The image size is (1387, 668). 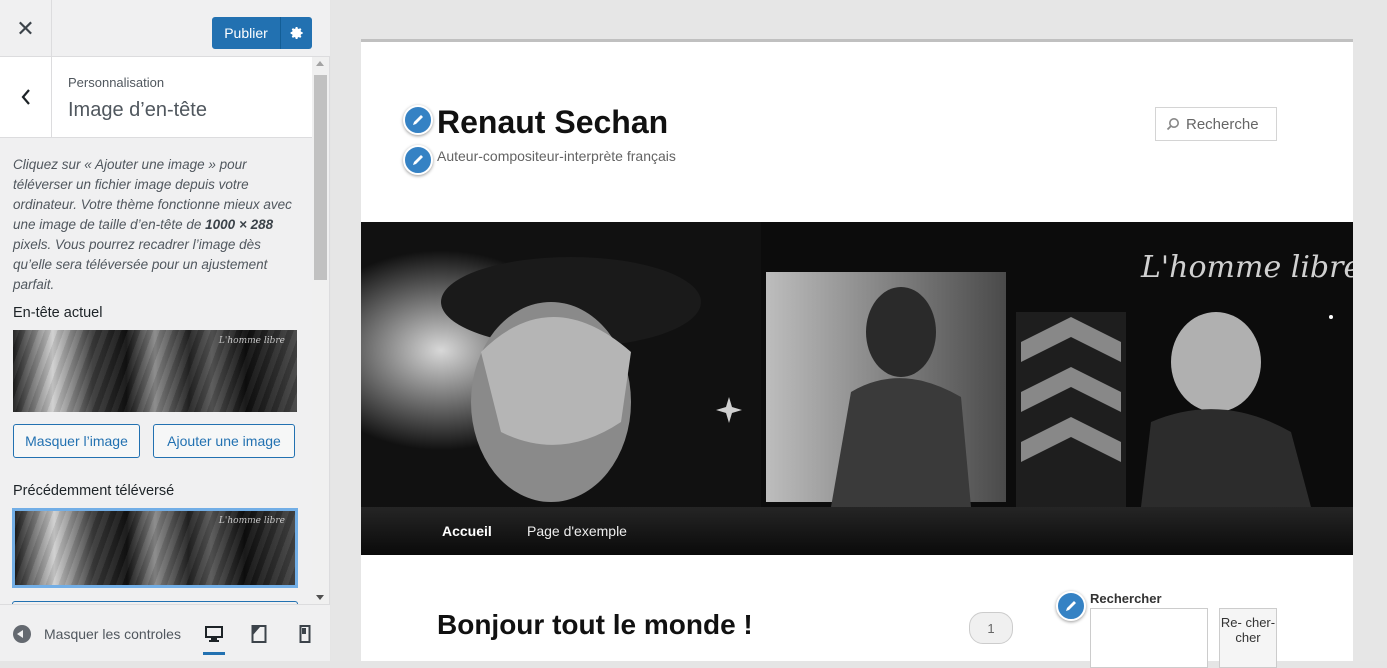 What do you see at coordinates (552, 122) in the screenshot?
I see `site-title: Renaut Sechan` at bounding box center [552, 122].